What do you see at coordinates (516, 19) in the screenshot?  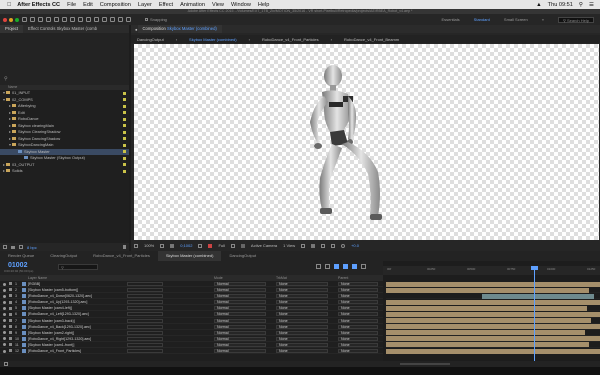 I see `workspace-small-screen: Small Screen` at bounding box center [516, 19].